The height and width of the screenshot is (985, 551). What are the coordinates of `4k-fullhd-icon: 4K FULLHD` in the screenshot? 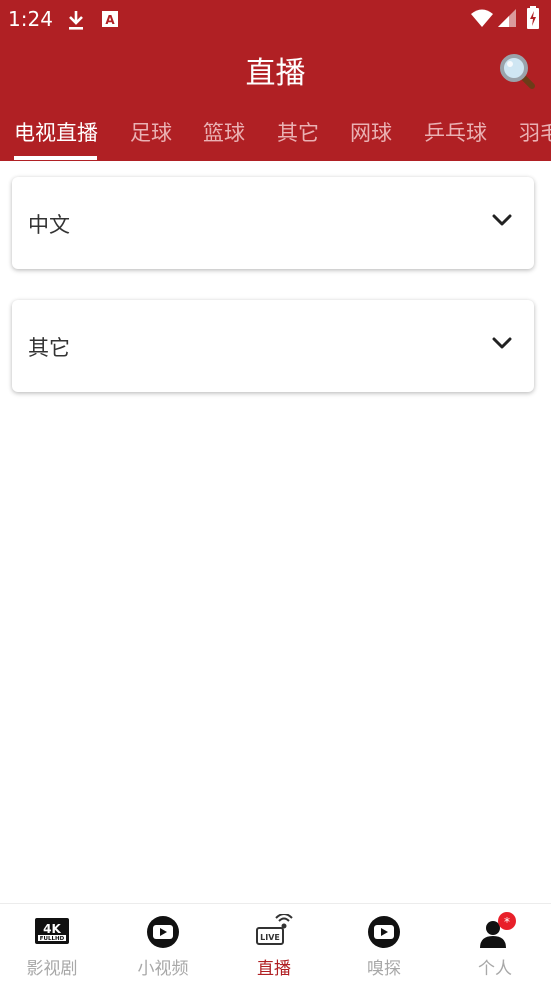 It's located at (52, 931).